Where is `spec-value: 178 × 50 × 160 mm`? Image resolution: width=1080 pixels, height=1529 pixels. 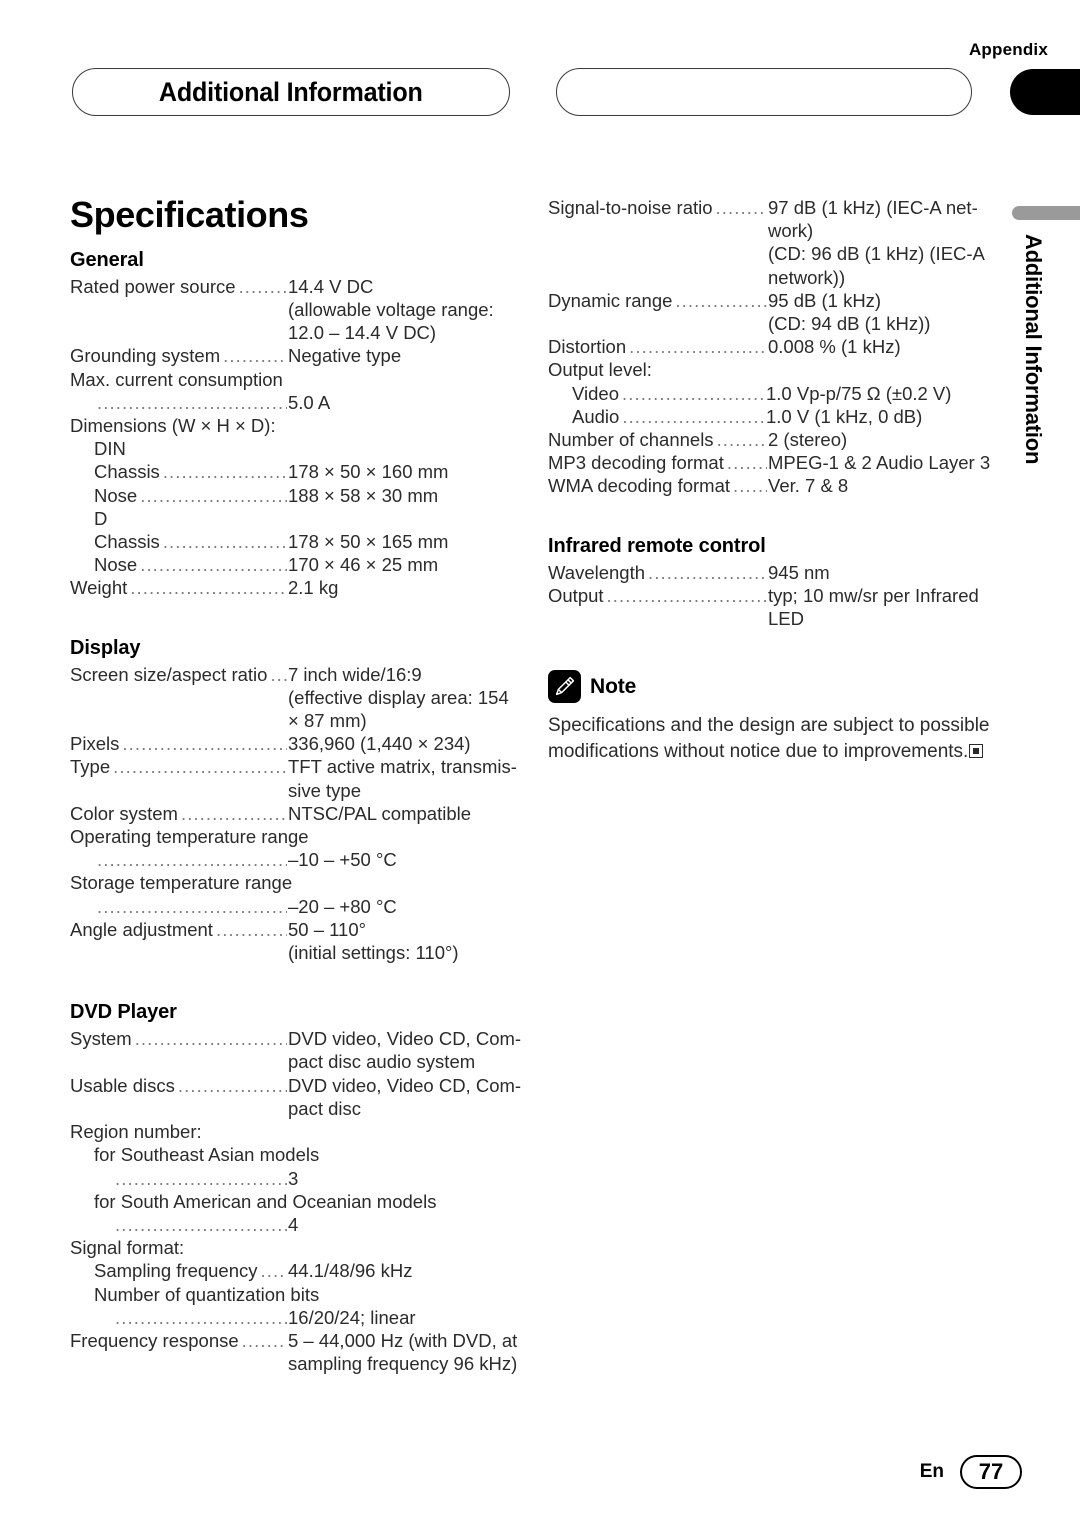 spec-value: 178 × 50 × 160 mm is located at coordinates (368, 472).